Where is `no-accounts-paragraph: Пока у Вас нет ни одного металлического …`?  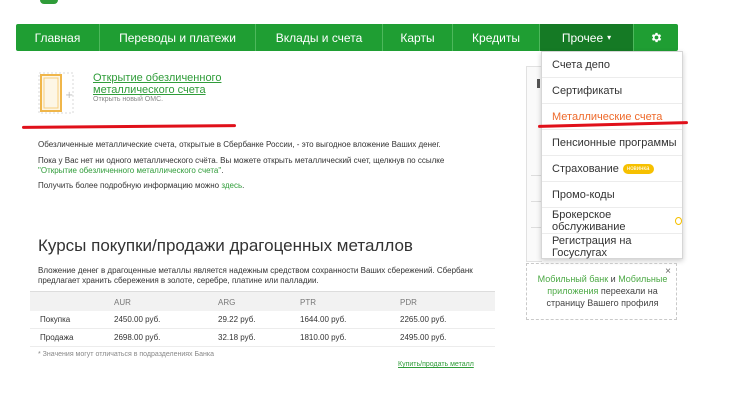 no-accounts-paragraph: Пока у Вас нет ни одного металлического … is located at coordinates (258, 166).